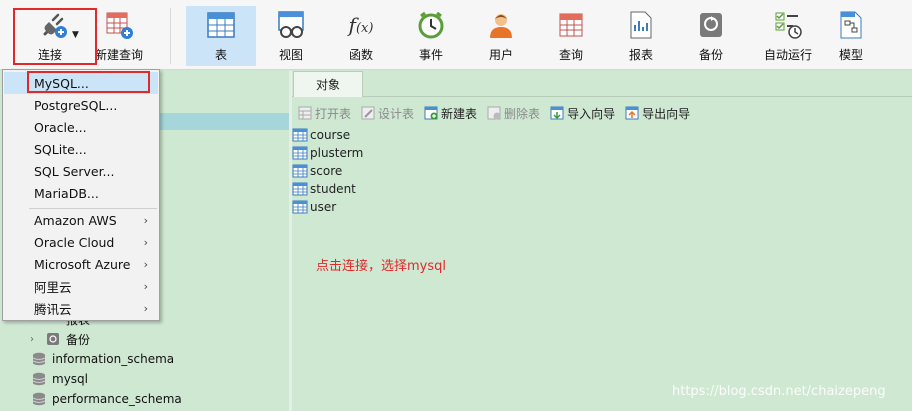 Image resolution: width=912 pixels, height=411 pixels. I want to click on table-item-score: score, so click(327, 171).